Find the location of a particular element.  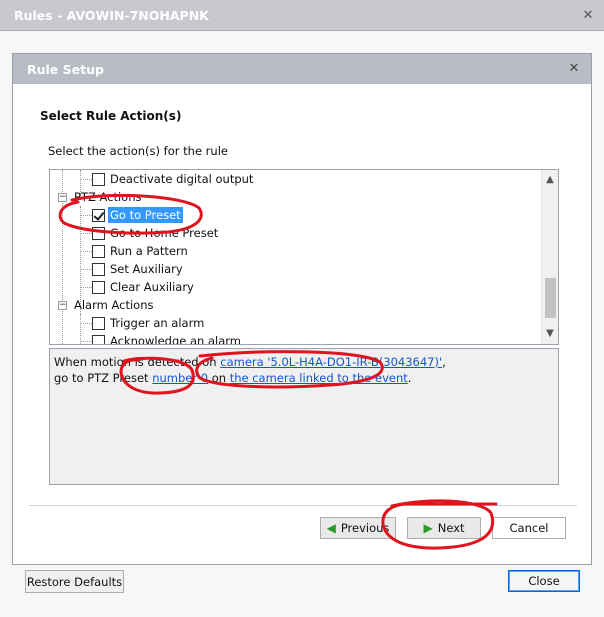

tree-item: Go to Preset is located at coordinates (137, 215).